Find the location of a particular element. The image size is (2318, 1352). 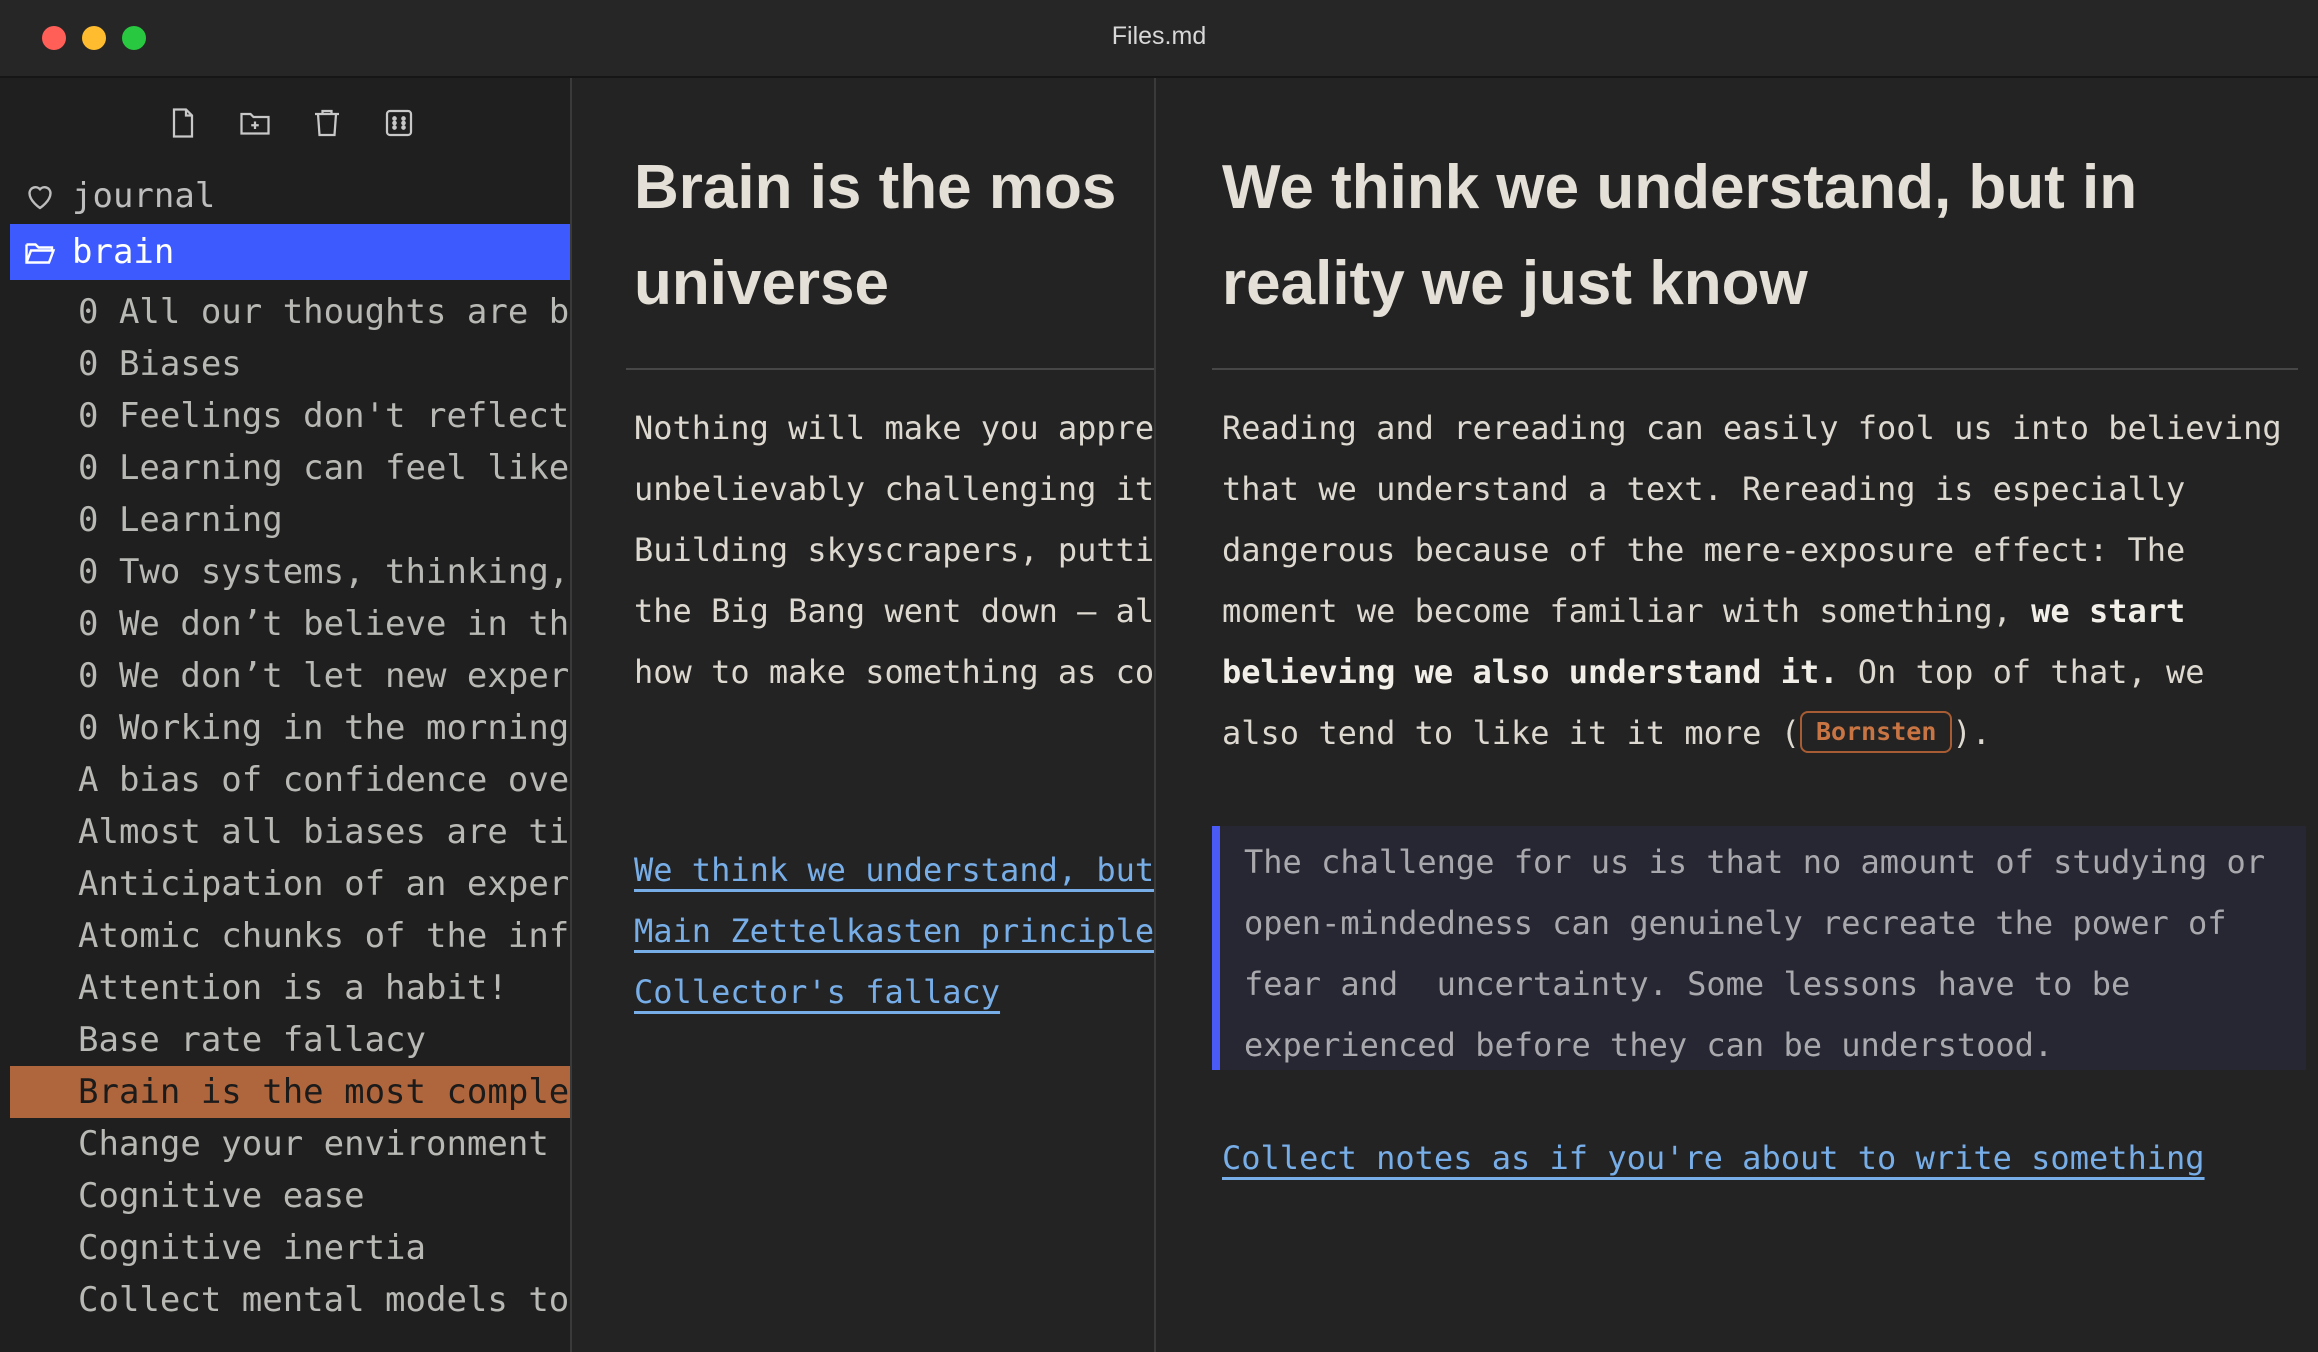

file-item: Collect mental models to is located at coordinates (290, 1300).